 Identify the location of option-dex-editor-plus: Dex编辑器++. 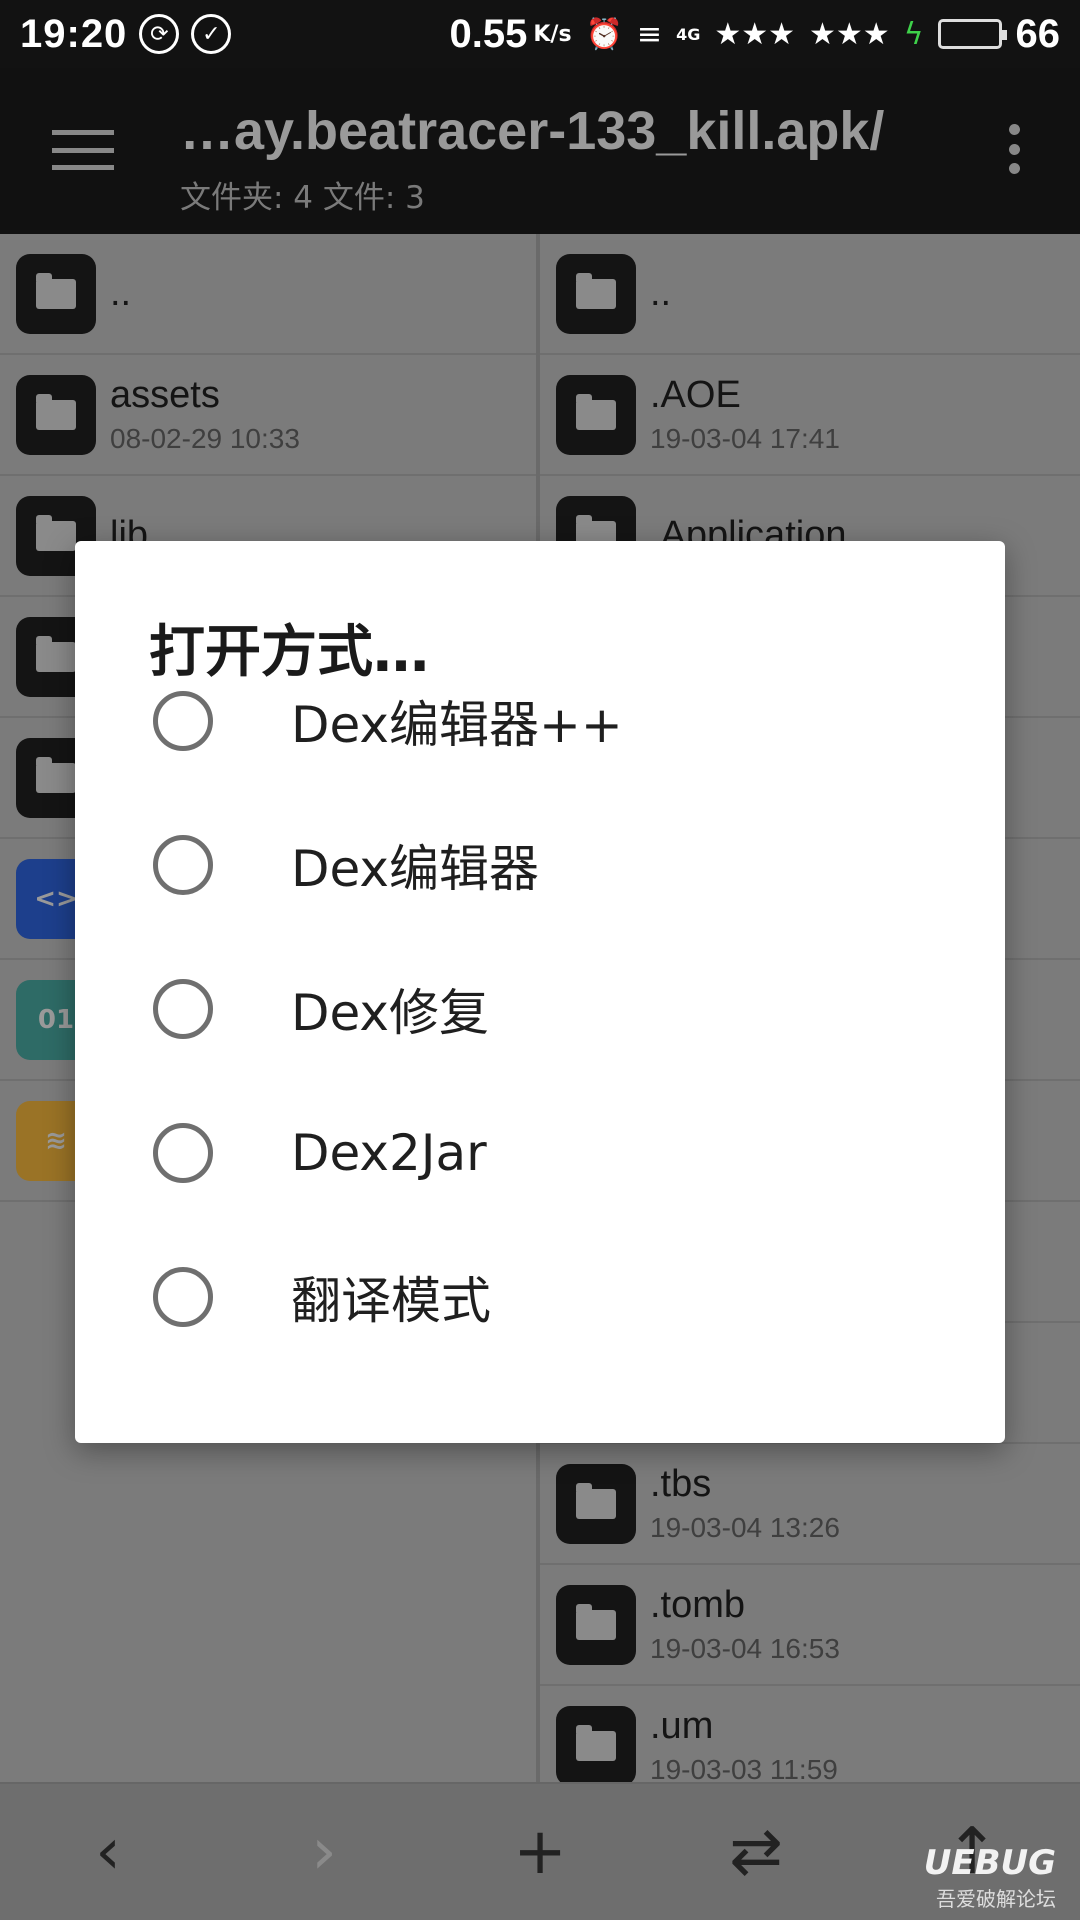
(388, 721).